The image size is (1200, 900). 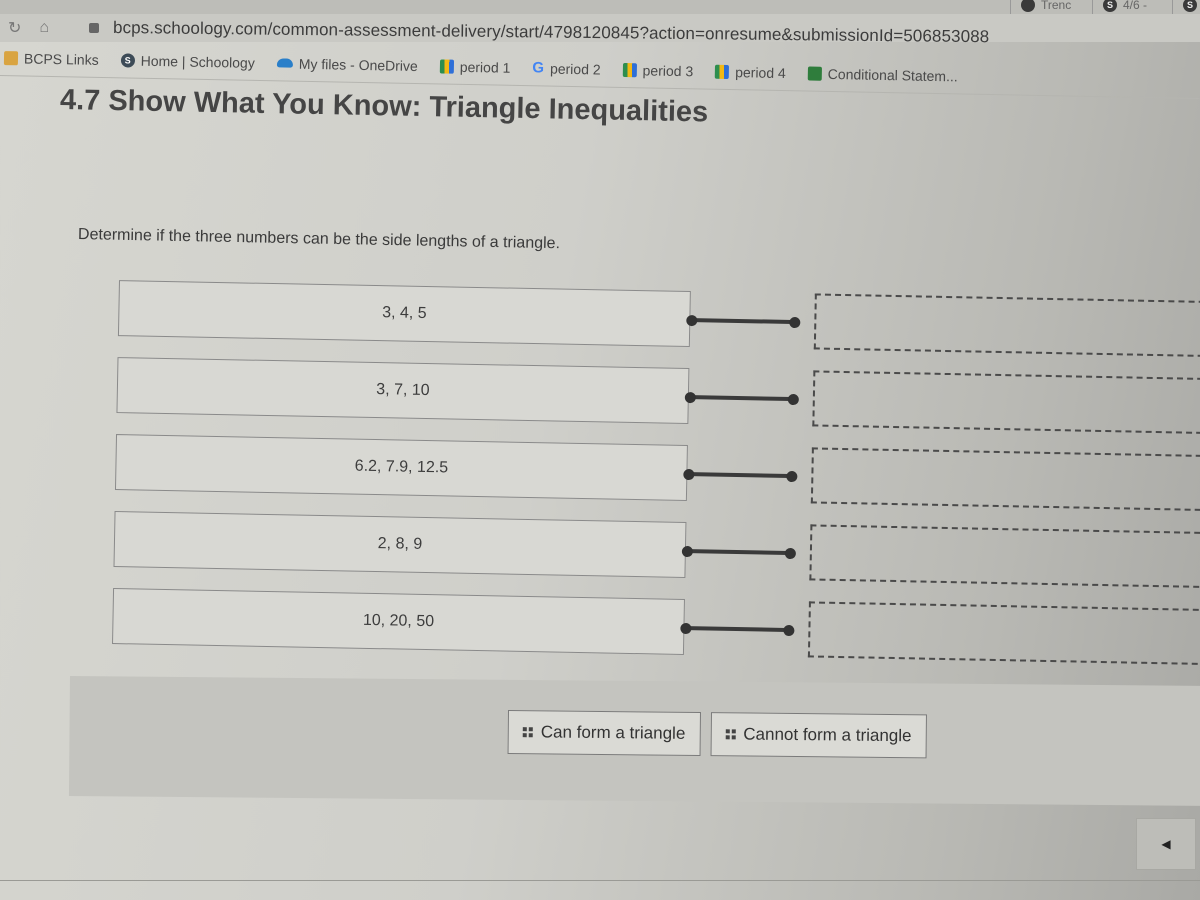 What do you see at coordinates (538, 68) in the screenshot?
I see `google-icon: G` at bounding box center [538, 68].